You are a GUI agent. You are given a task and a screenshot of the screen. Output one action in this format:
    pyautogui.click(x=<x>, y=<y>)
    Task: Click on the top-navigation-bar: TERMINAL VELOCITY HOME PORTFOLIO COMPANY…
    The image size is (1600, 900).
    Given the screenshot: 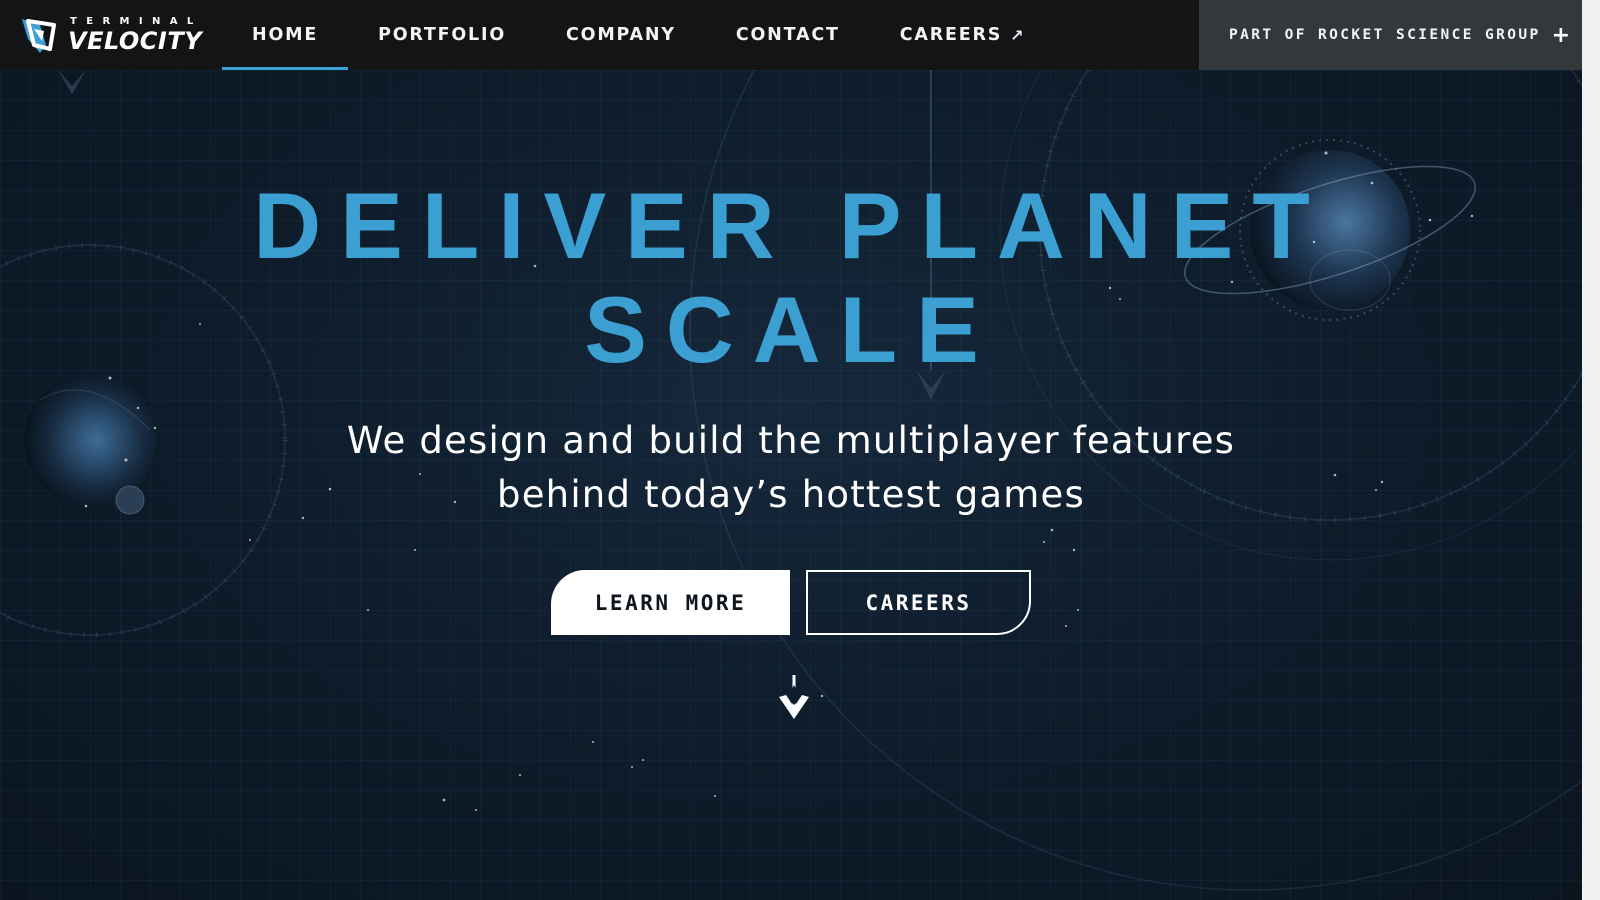 What is the action you would take?
    pyautogui.click(x=791, y=35)
    